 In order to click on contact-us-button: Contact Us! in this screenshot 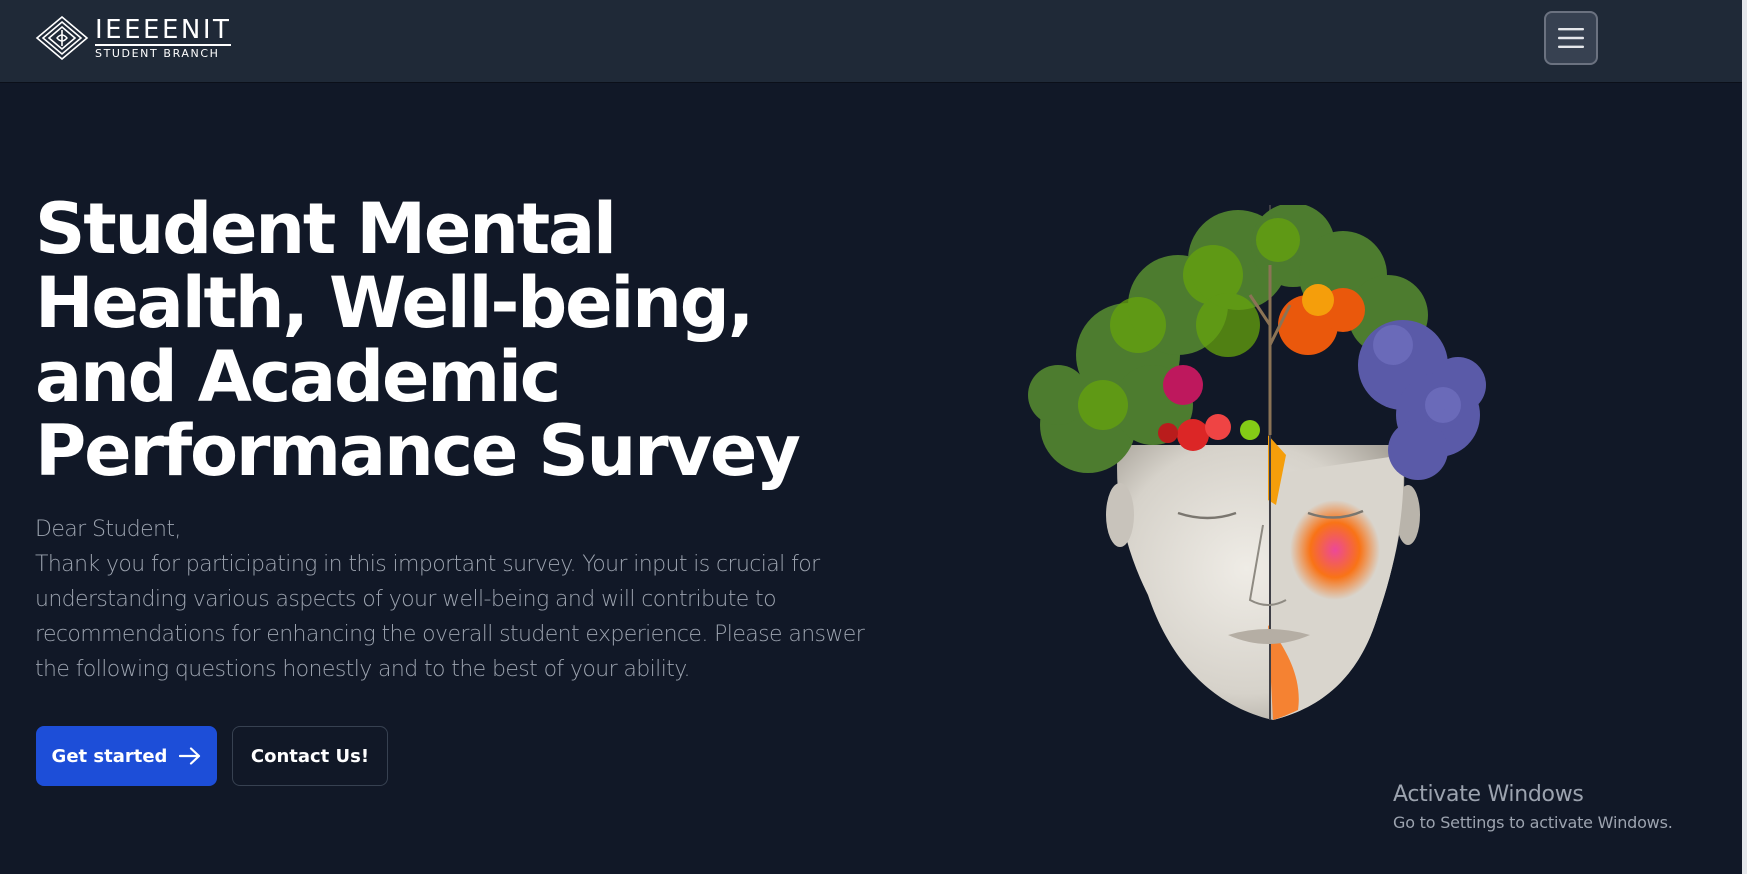, I will do `click(310, 756)`.